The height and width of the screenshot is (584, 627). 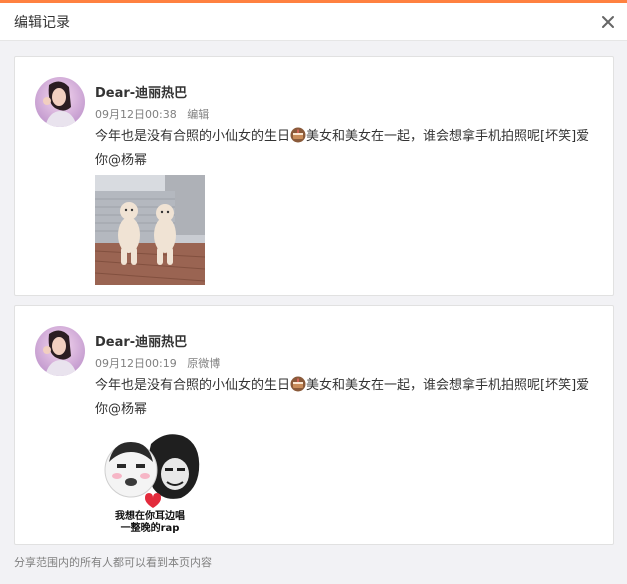 I want to click on post-image: 我想在你耳边唱 一整晚的rap, so click(x=150, y=479).